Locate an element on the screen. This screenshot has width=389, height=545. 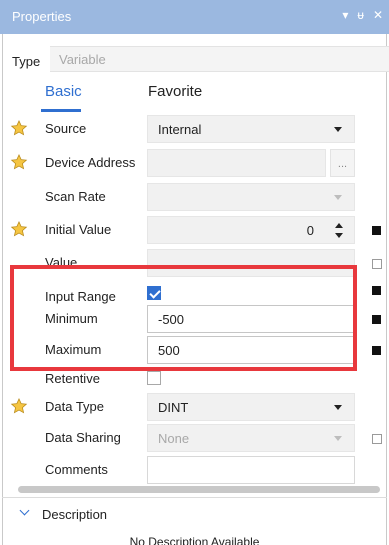
type-field: Variable is located at coordinates (219, 59).